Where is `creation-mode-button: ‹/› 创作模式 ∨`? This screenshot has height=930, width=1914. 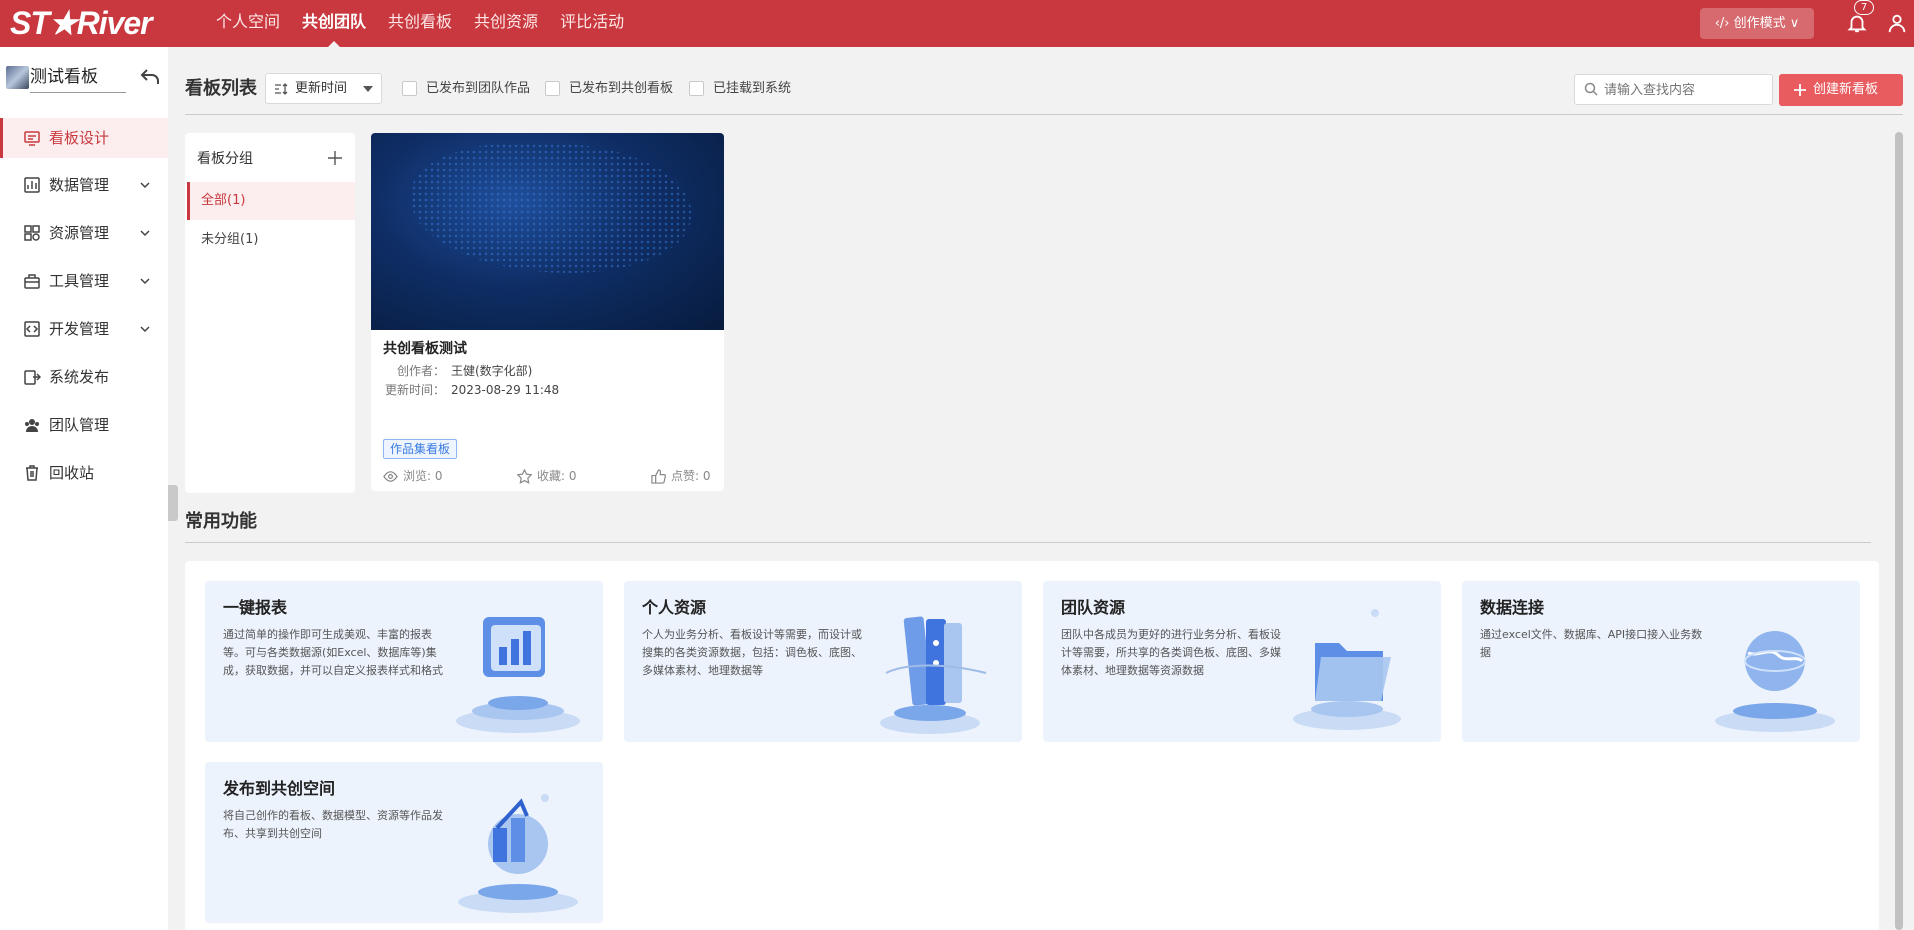
creation-mode-button: ‹/› 创作模式 ∨ is located at coordinates (1757, 23).